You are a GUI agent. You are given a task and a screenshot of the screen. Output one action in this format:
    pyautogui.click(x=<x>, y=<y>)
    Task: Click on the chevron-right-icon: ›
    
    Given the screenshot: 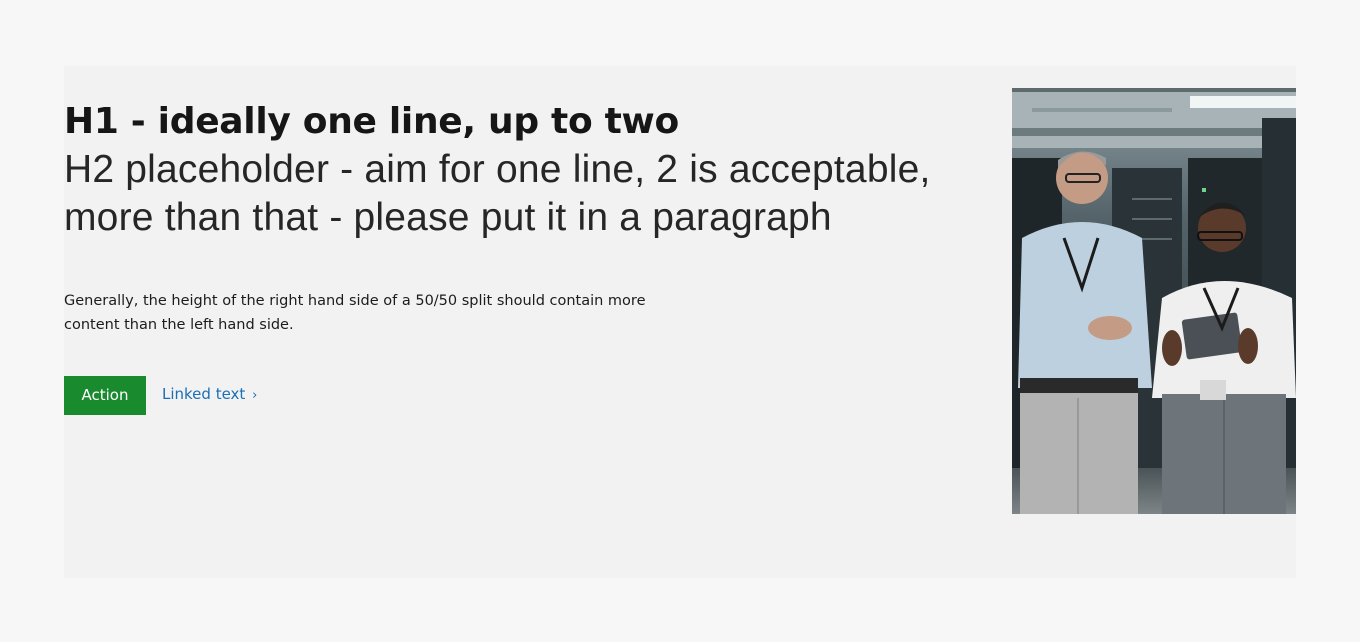 What is the action you would take?
    pyautogui.click(x=255, y=395)
    